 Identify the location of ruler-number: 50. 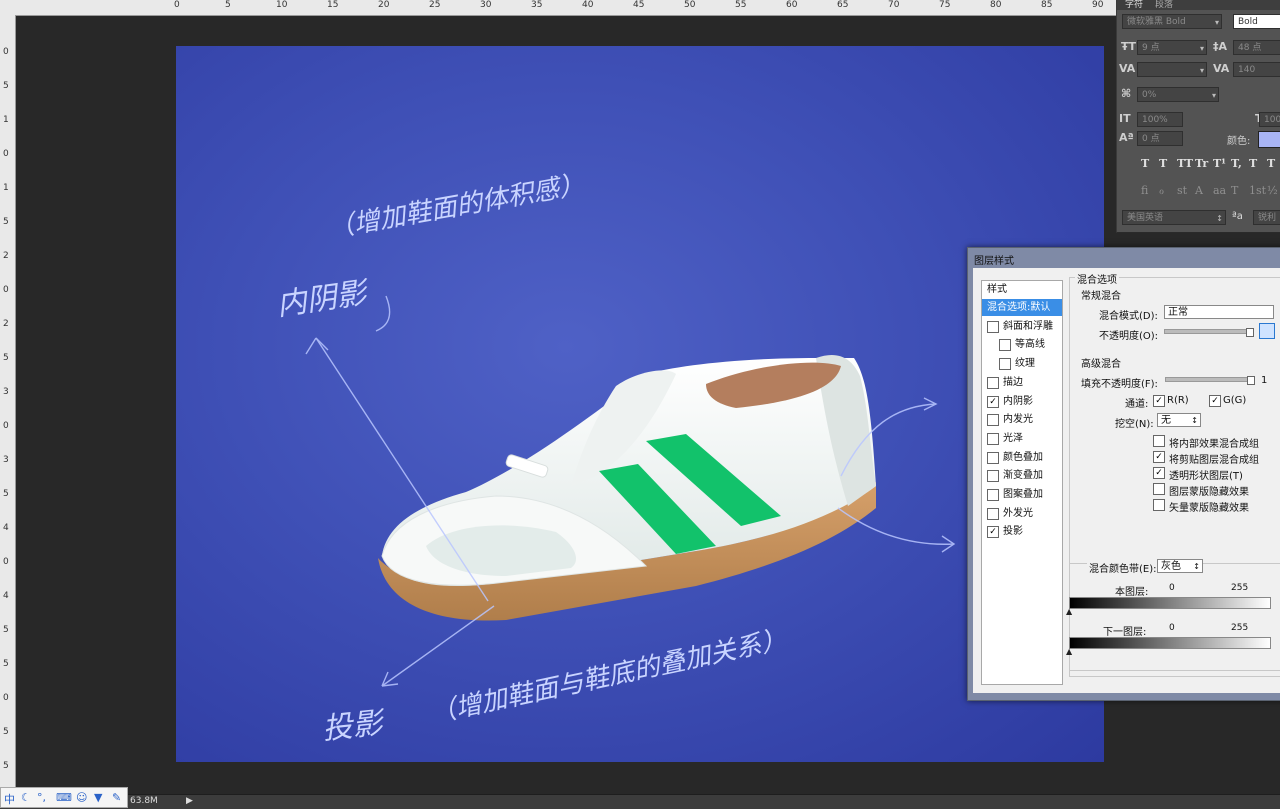
(690, 5).